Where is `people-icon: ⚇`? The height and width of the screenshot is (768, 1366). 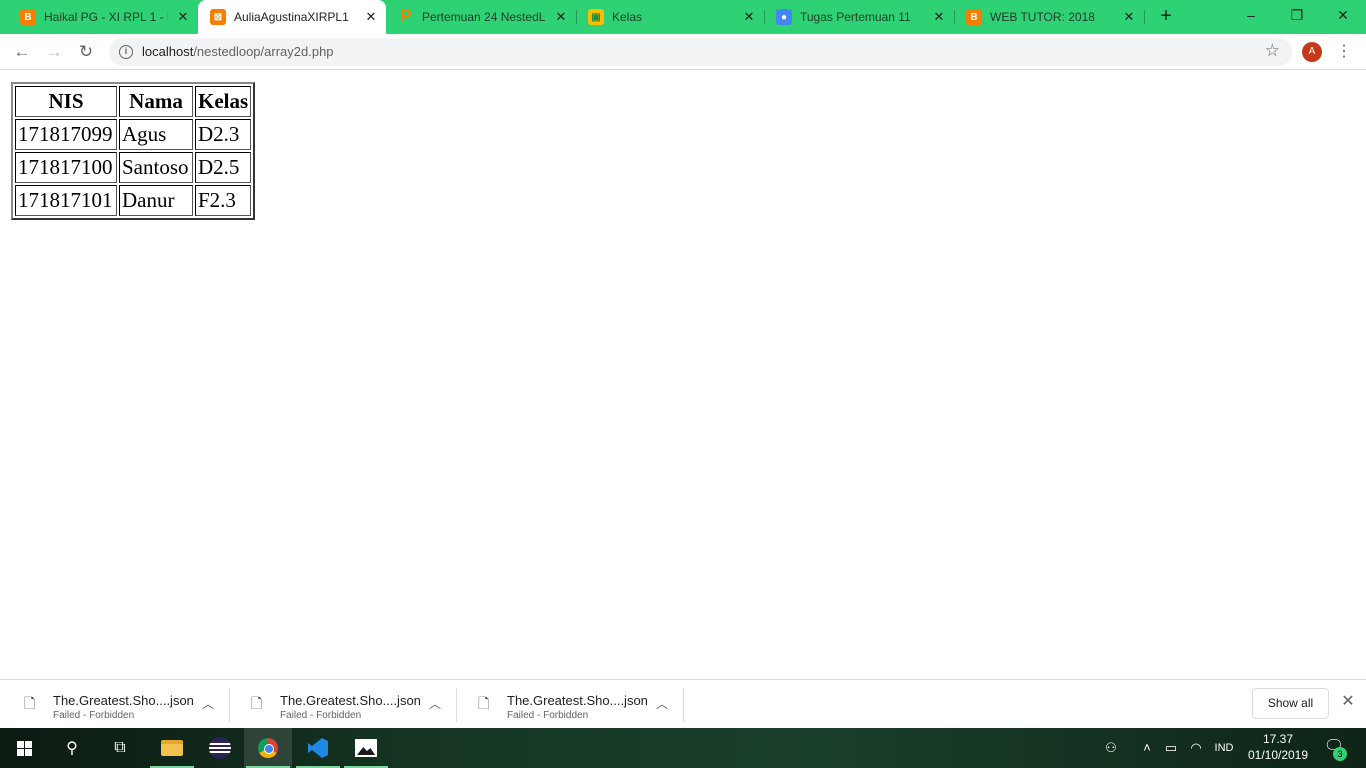 people-icon: ⚇ is located at coordinates (1111, 748).